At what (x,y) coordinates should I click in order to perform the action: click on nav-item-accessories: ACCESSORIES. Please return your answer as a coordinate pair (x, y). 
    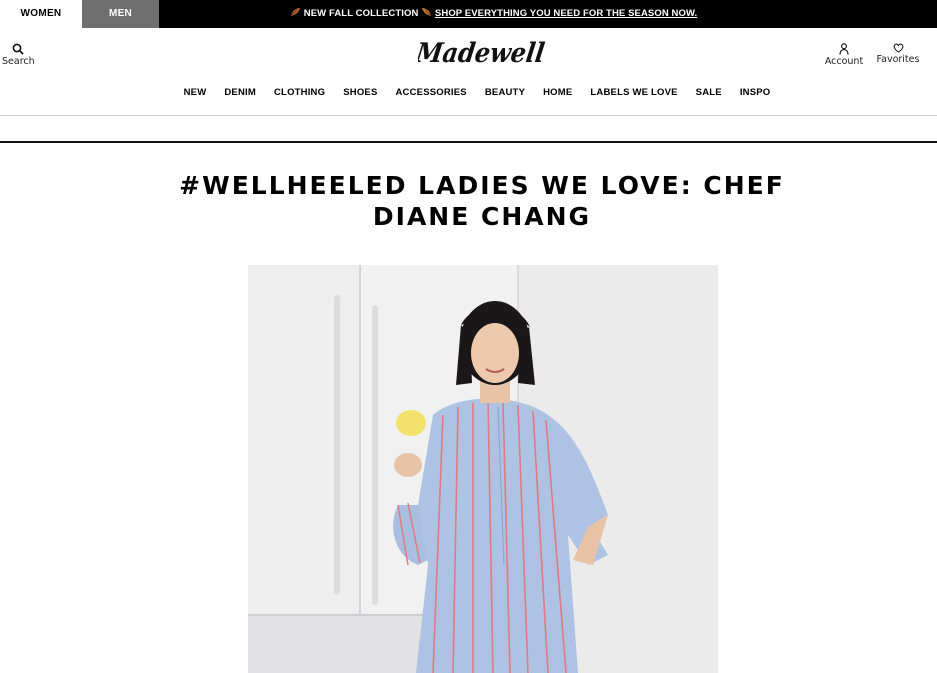
    Looking at the image, I should click on (430, 94).